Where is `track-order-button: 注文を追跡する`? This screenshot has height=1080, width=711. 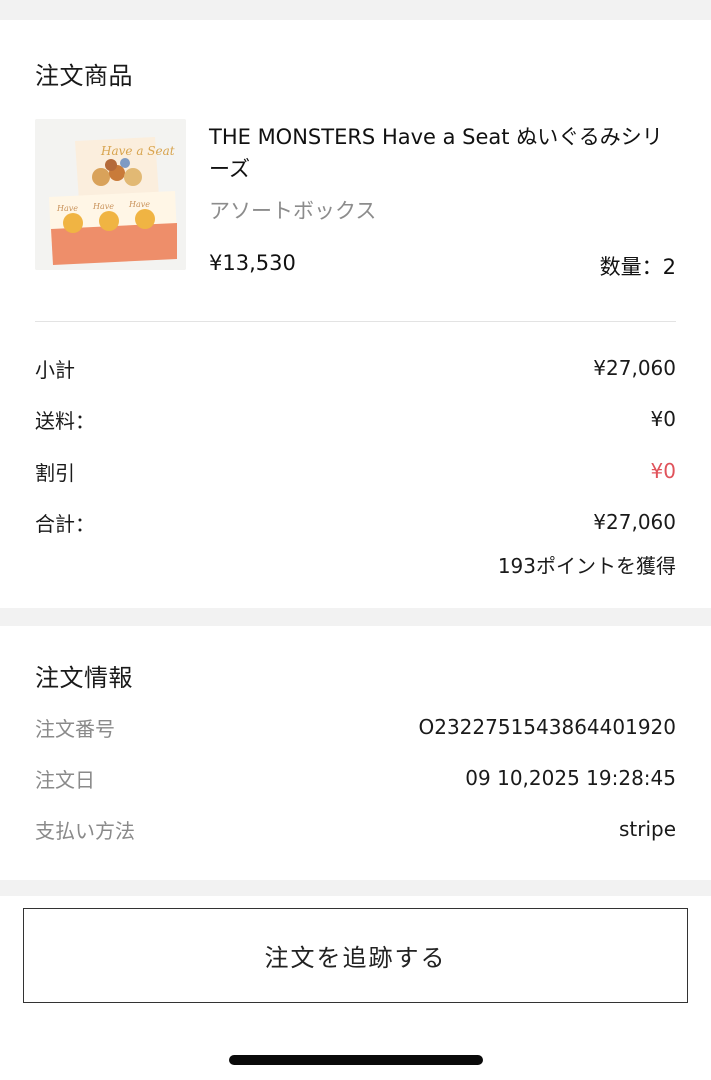 track-order-button: 注文を追跡する is located at coordinates (355, 955).